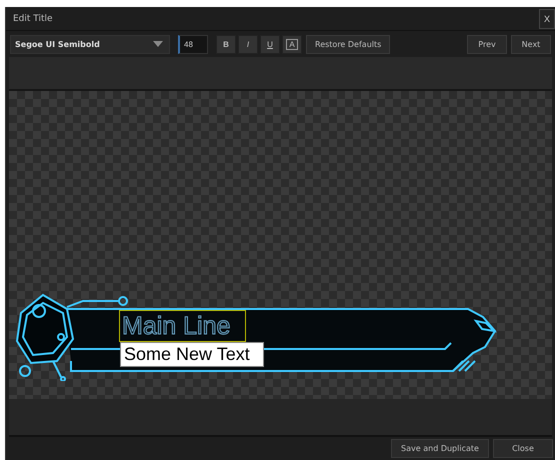  Describe the element at coordinates (348, 44) in the screenshot. I see `restore-defaults-button: Restore Defaults` at that location.